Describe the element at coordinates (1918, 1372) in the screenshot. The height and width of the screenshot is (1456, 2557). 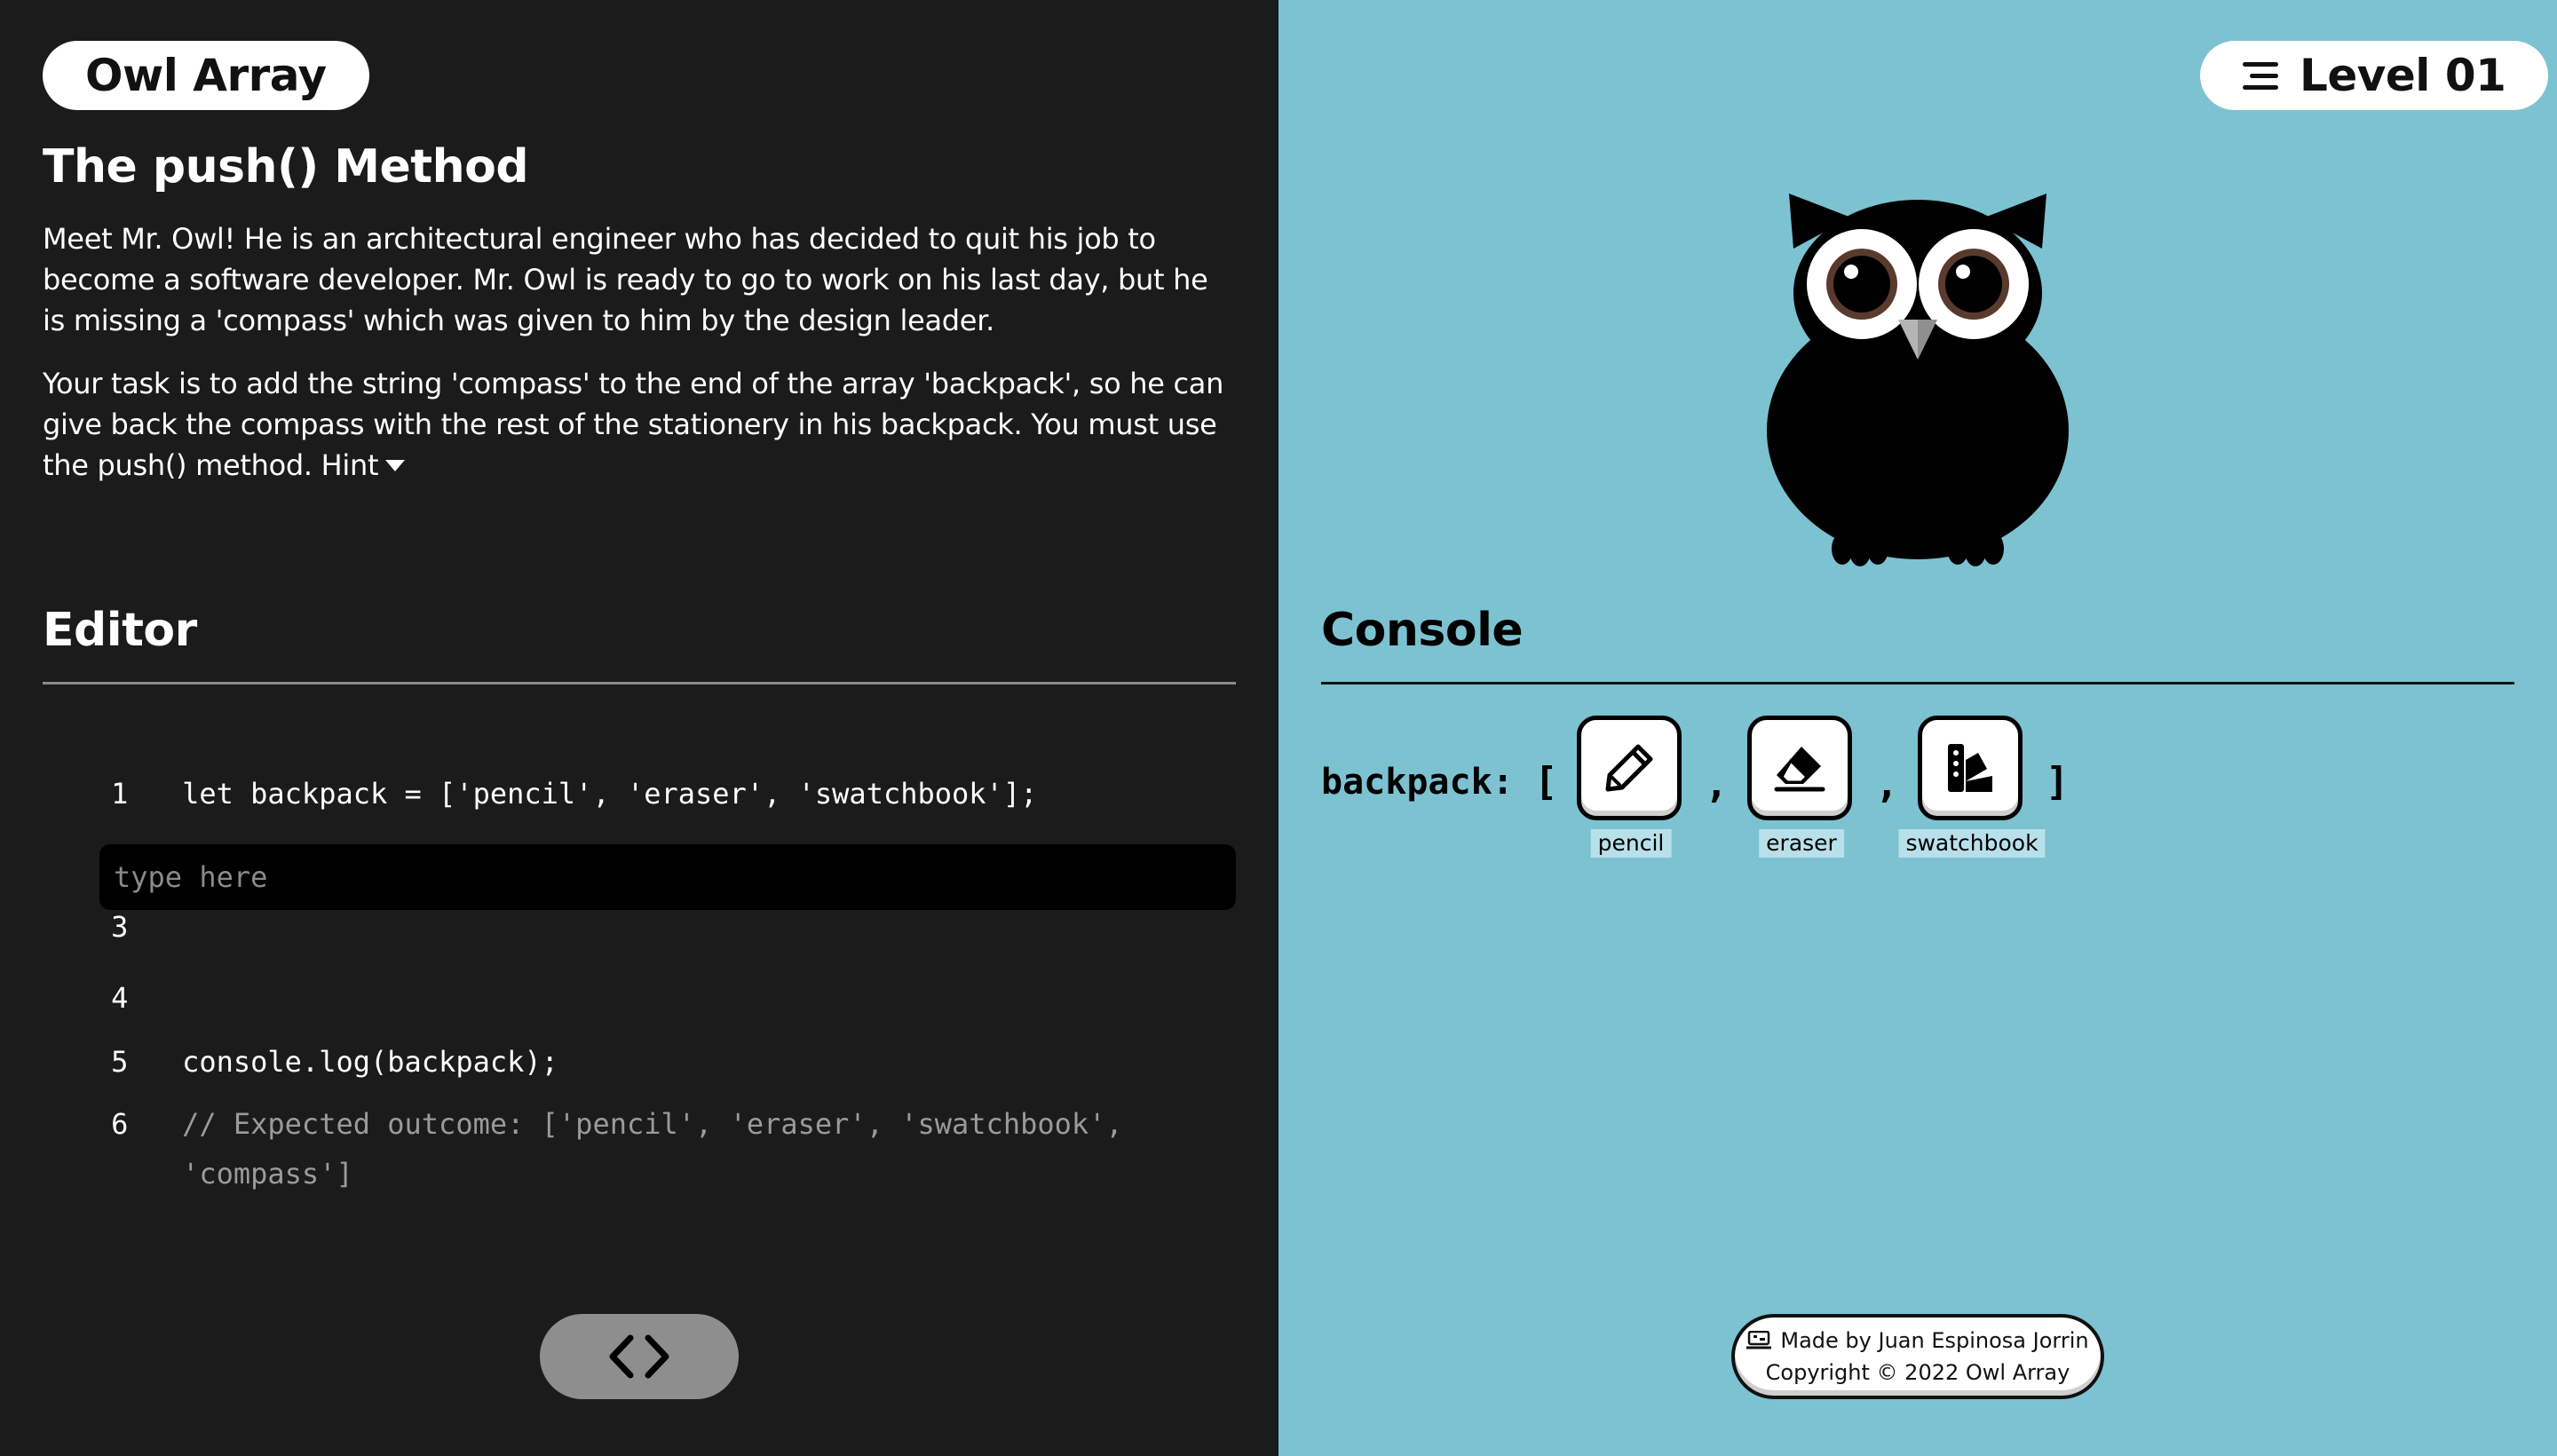
I see `copyright-text: Copyright © 2022 Owl Array` at that location.